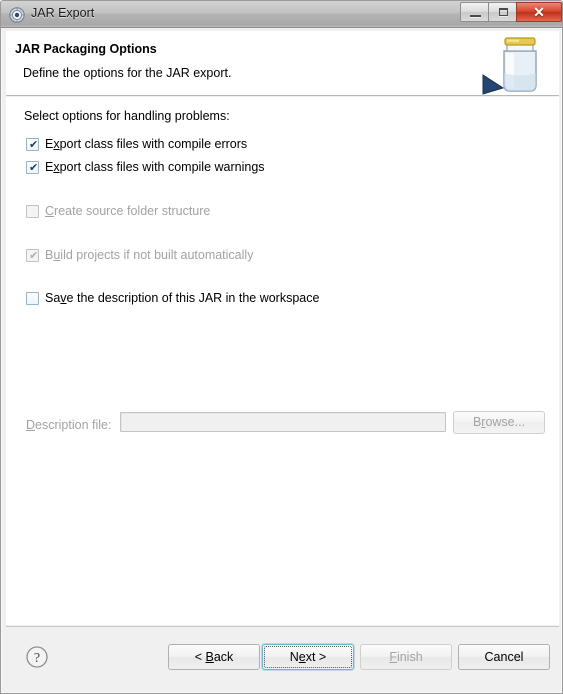  I want to click on dialog-button-bar: ? < Back Next > Finish Cancel, so click(282, 657).